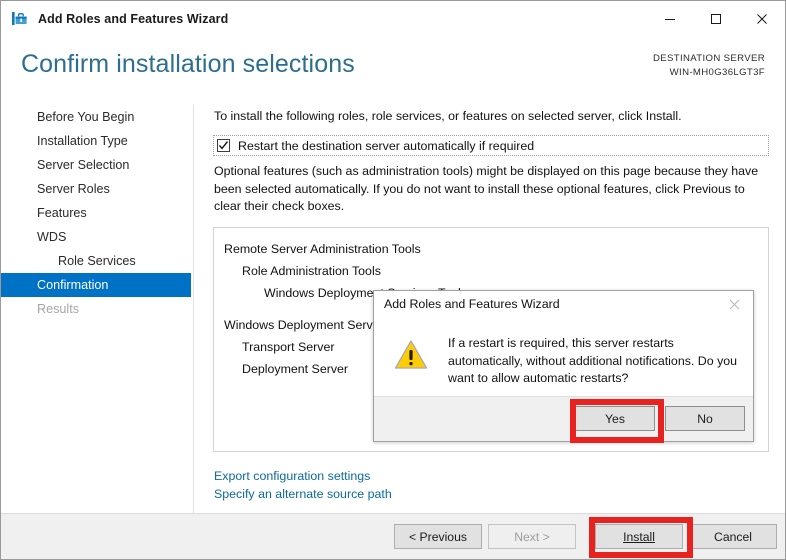 The image size is (786, 560). What do you see at coordinates (472, 304) in the screenshot?
I see `dialog-title: Add Roles and Features Wizard` at bounding box center [472, 304].